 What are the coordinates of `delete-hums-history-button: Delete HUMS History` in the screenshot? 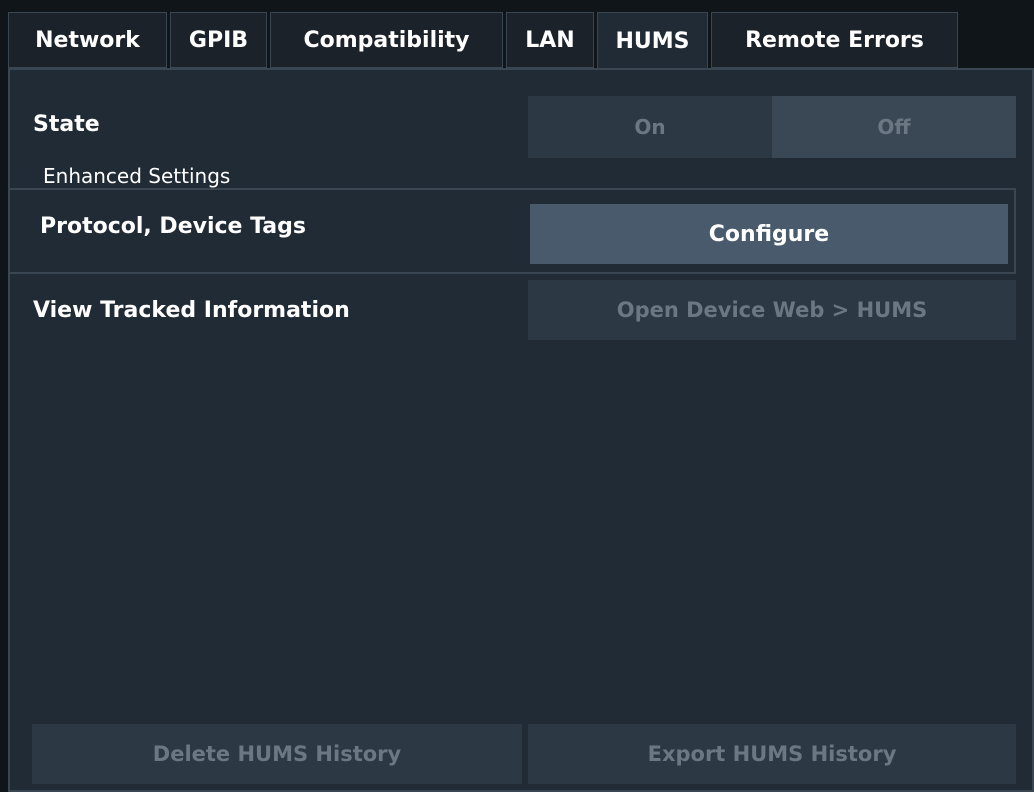 It's located at (277, 754).